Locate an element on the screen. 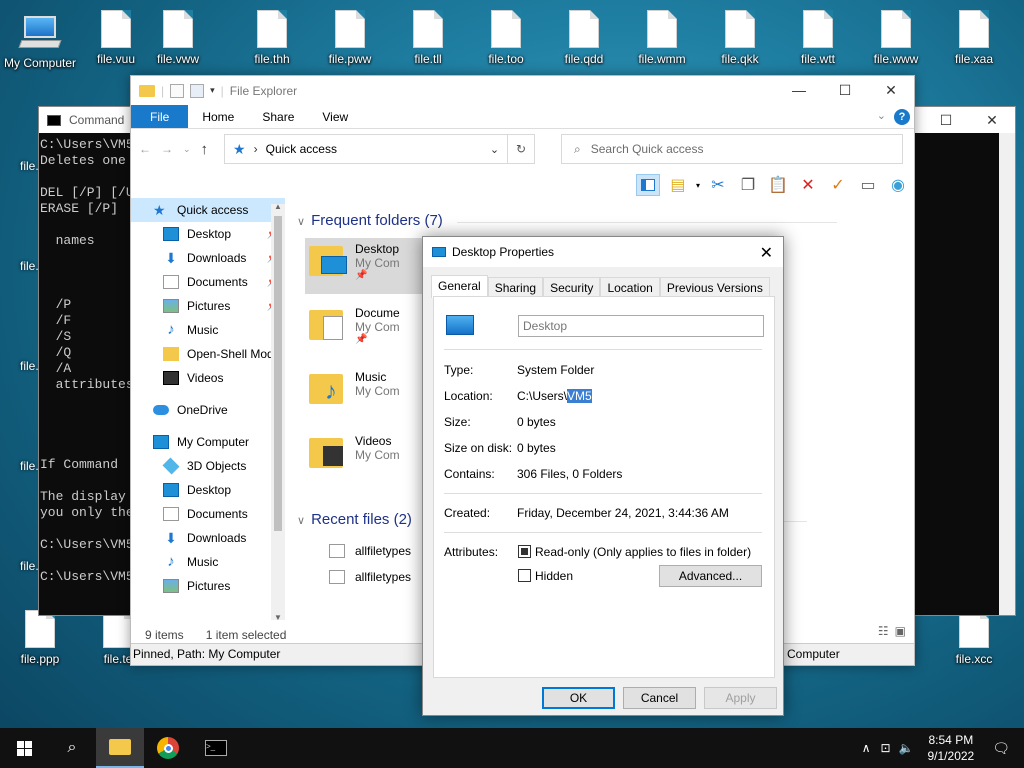  paste-icon: 📋 is located at coordinates (778, 185).